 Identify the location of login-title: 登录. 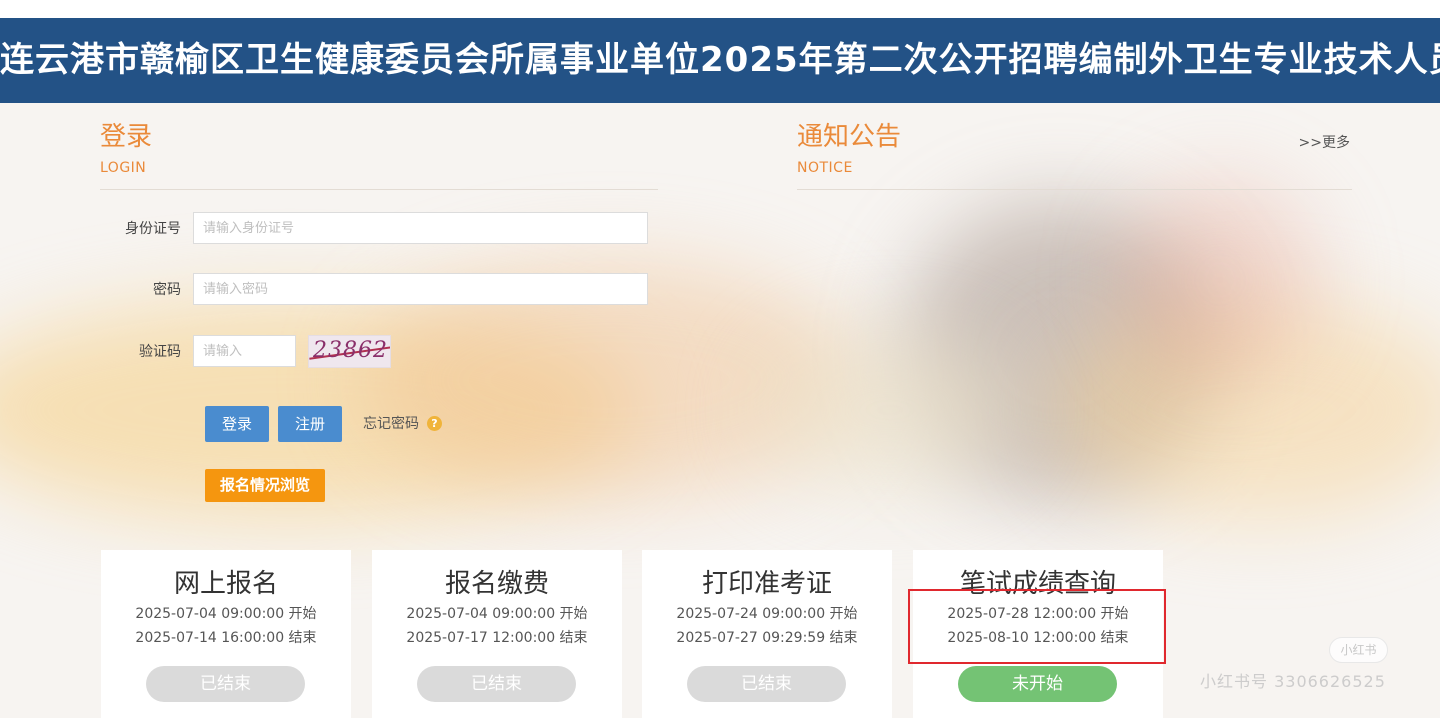
(126, 137).